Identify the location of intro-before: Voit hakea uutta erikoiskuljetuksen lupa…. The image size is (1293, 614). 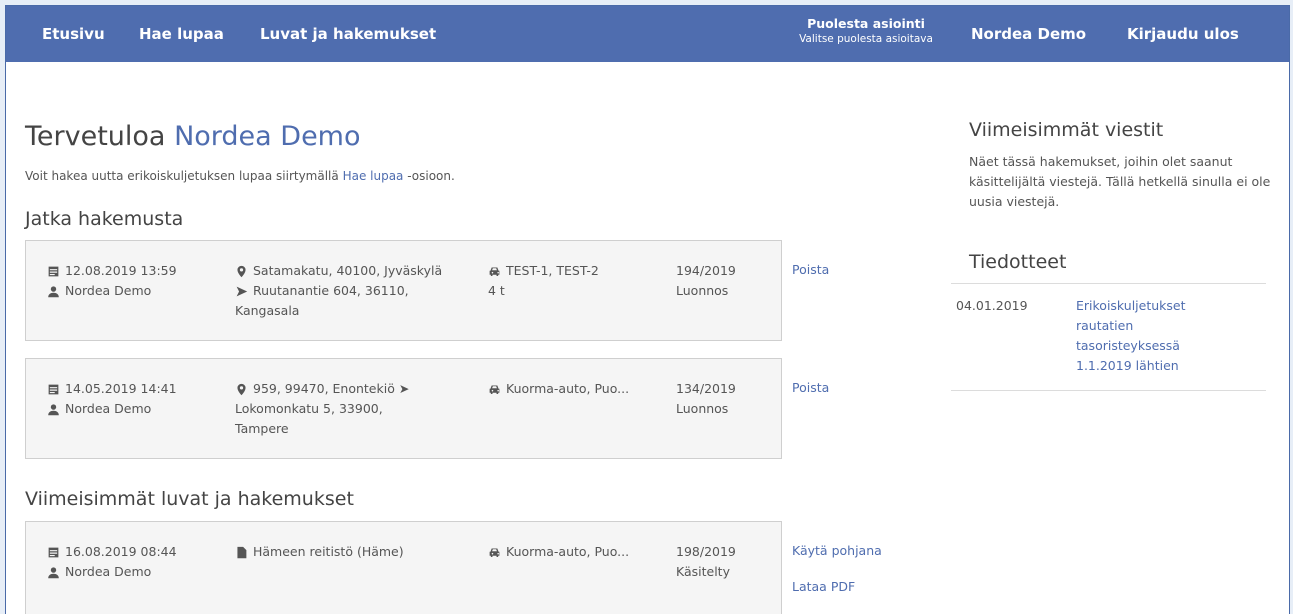
(184, 176).